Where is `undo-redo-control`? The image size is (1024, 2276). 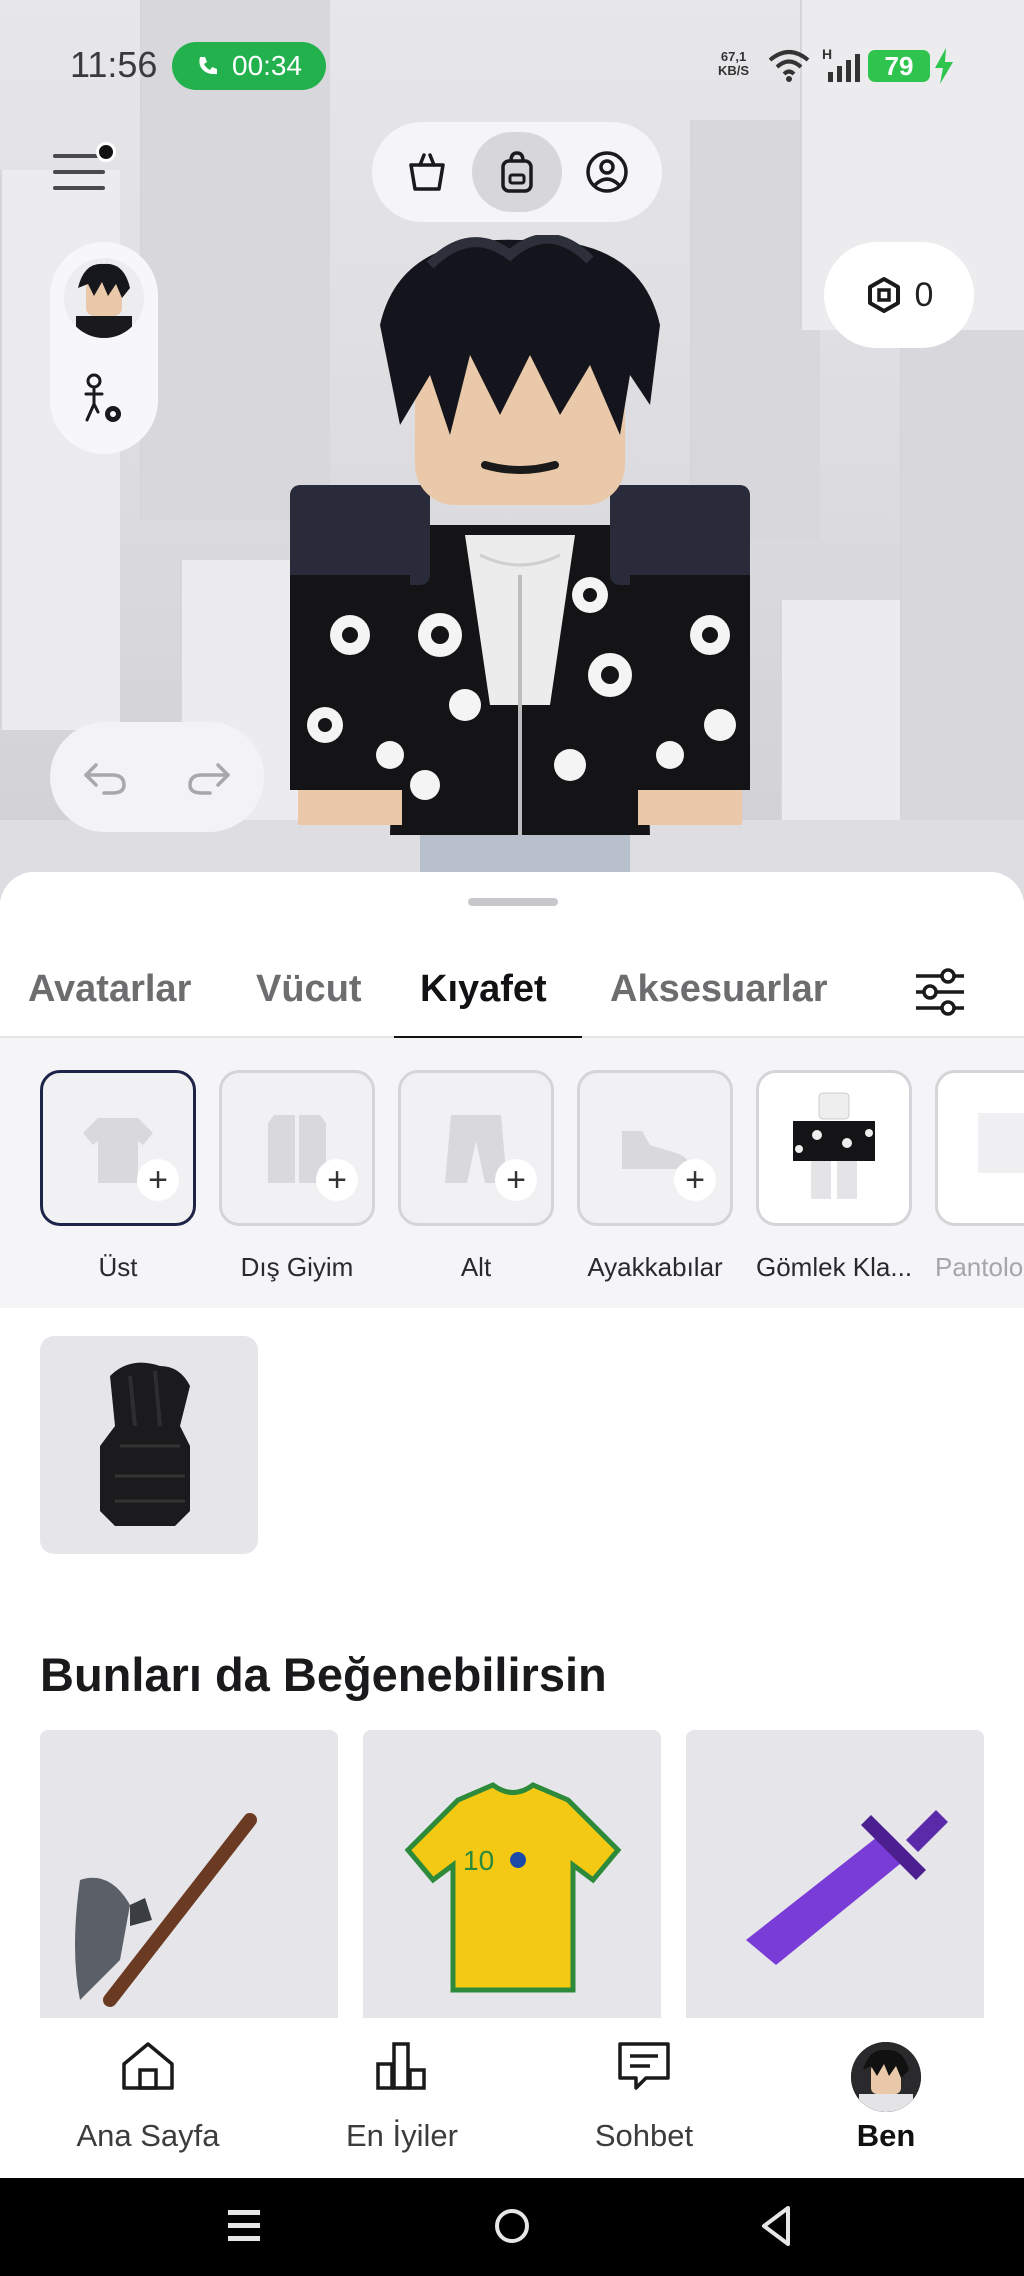 undo-redo-control is located at coordinates (157, 777).